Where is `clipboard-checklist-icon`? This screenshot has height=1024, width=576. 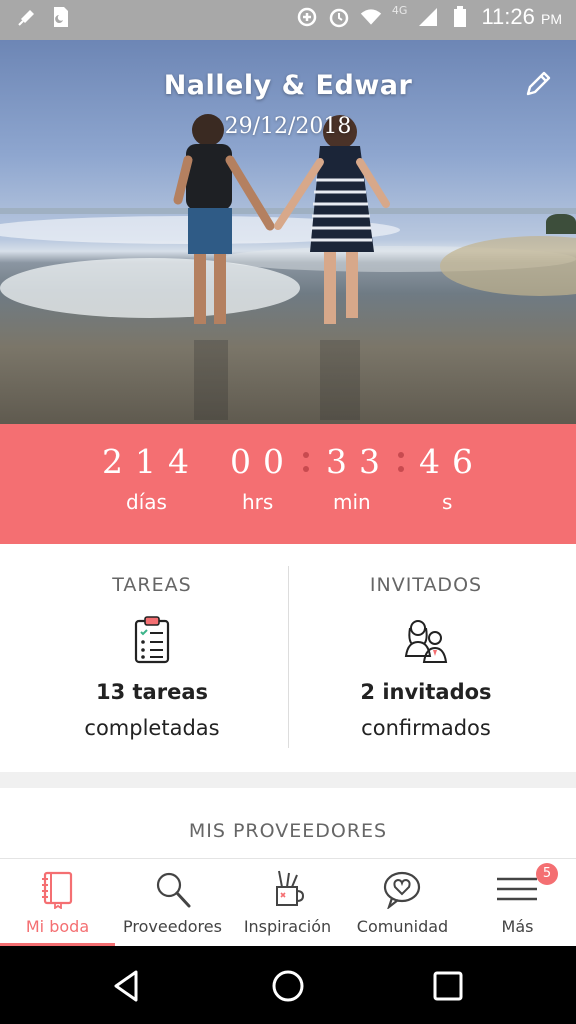
clipboard-checklist-icon is located at coordinates (152, 640).